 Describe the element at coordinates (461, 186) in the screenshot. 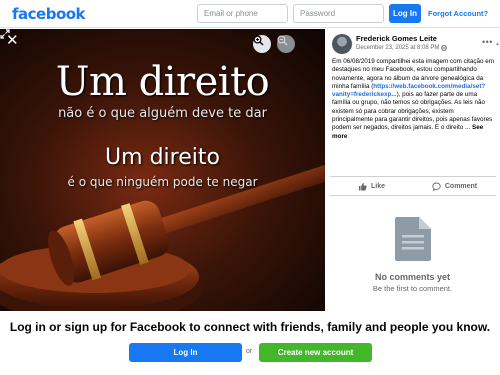

I see `comment-label: Comment` at that location.